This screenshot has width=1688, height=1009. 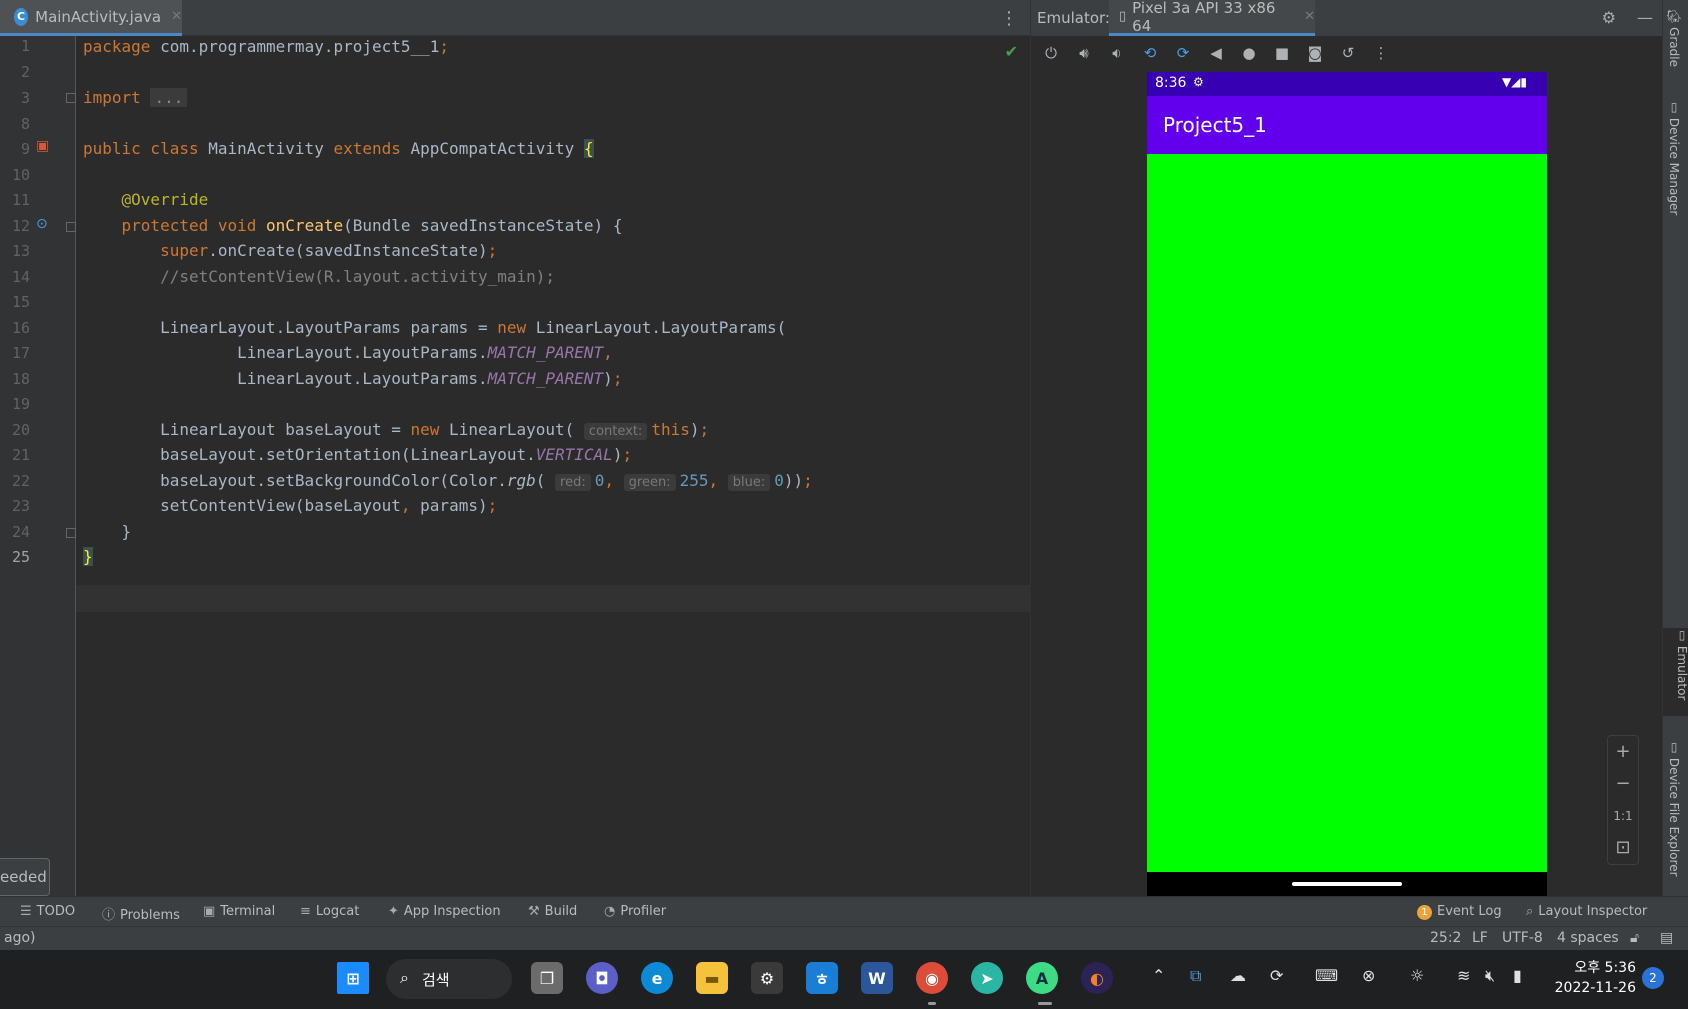 I want to click on taskbar-search: ⌕ 검색, so click(x=449, y=979).